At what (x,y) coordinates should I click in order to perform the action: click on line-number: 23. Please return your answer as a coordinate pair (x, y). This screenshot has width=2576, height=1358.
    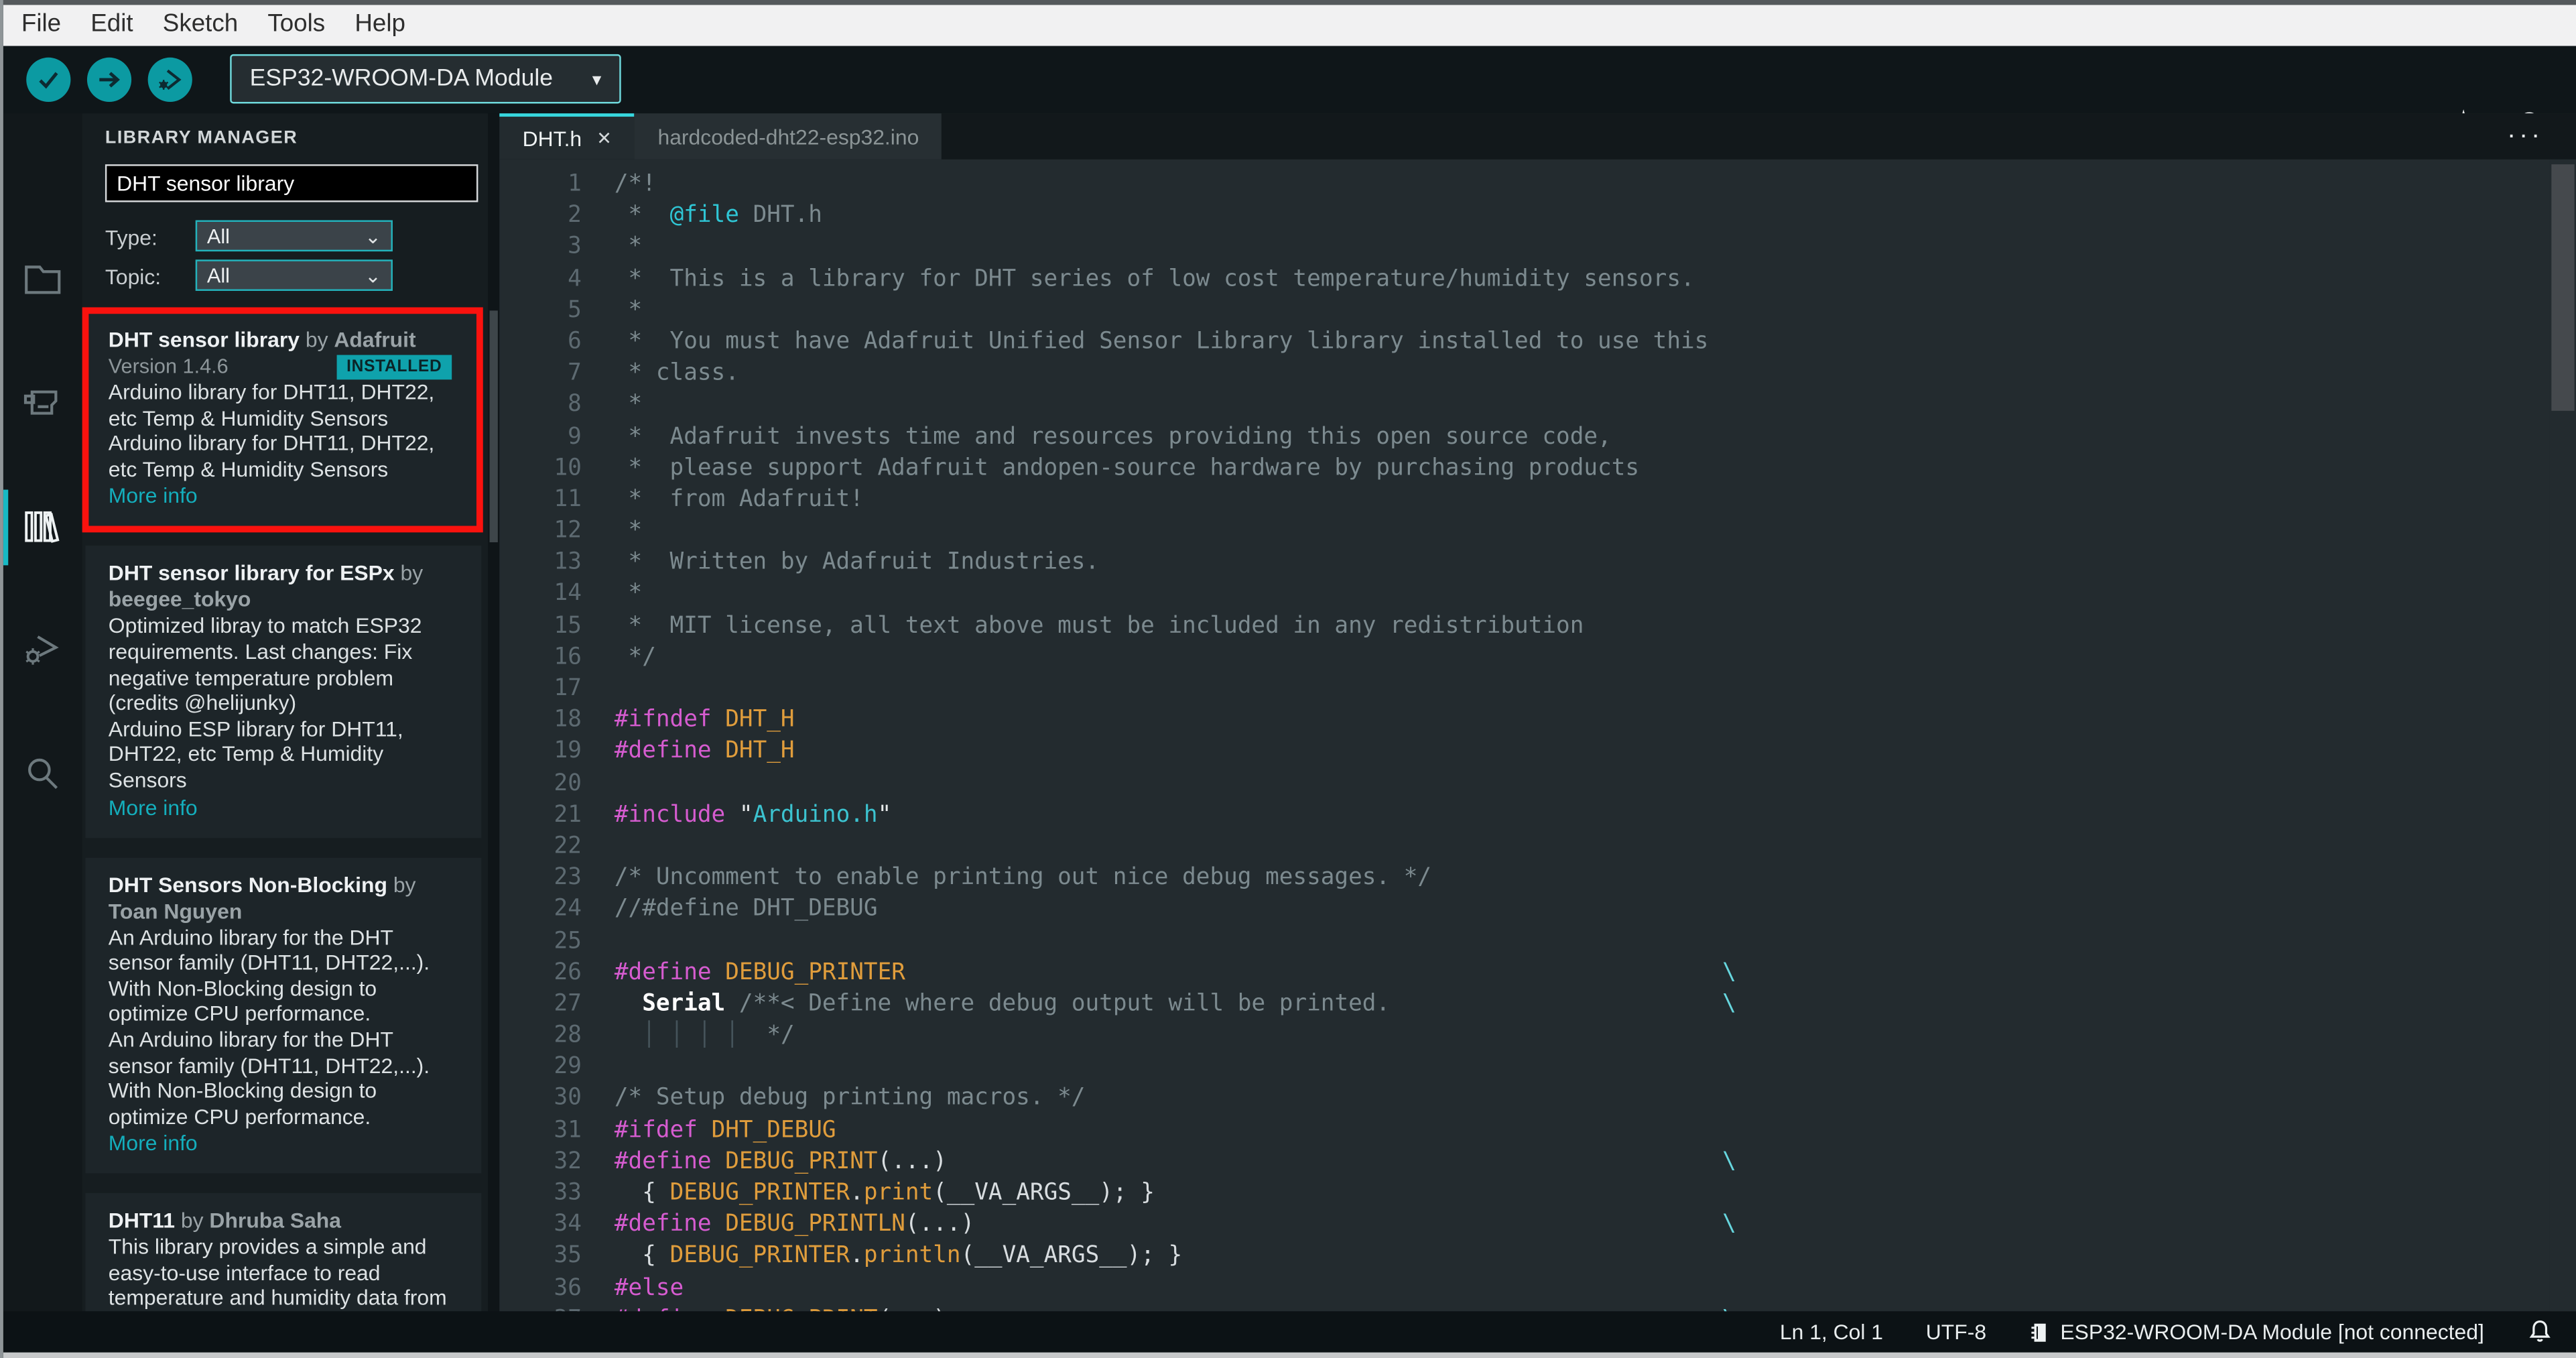
    Looking at the image, I should click on (568, 877).